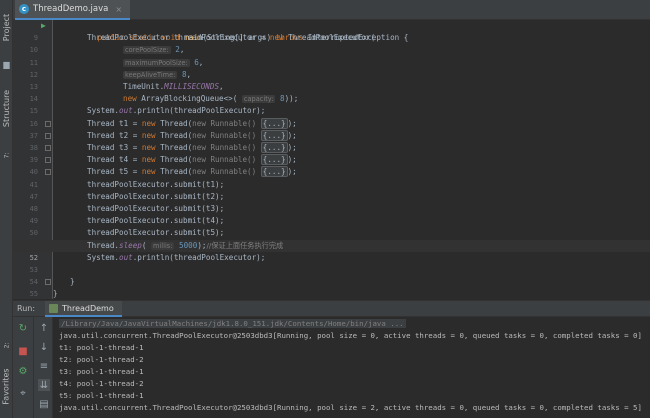 This screenshot has width=650, height=418. What do you see at coordinates (6, 64) in the screenshot?
I see `folder-icon: ▆` at bounding box center [6, 64].